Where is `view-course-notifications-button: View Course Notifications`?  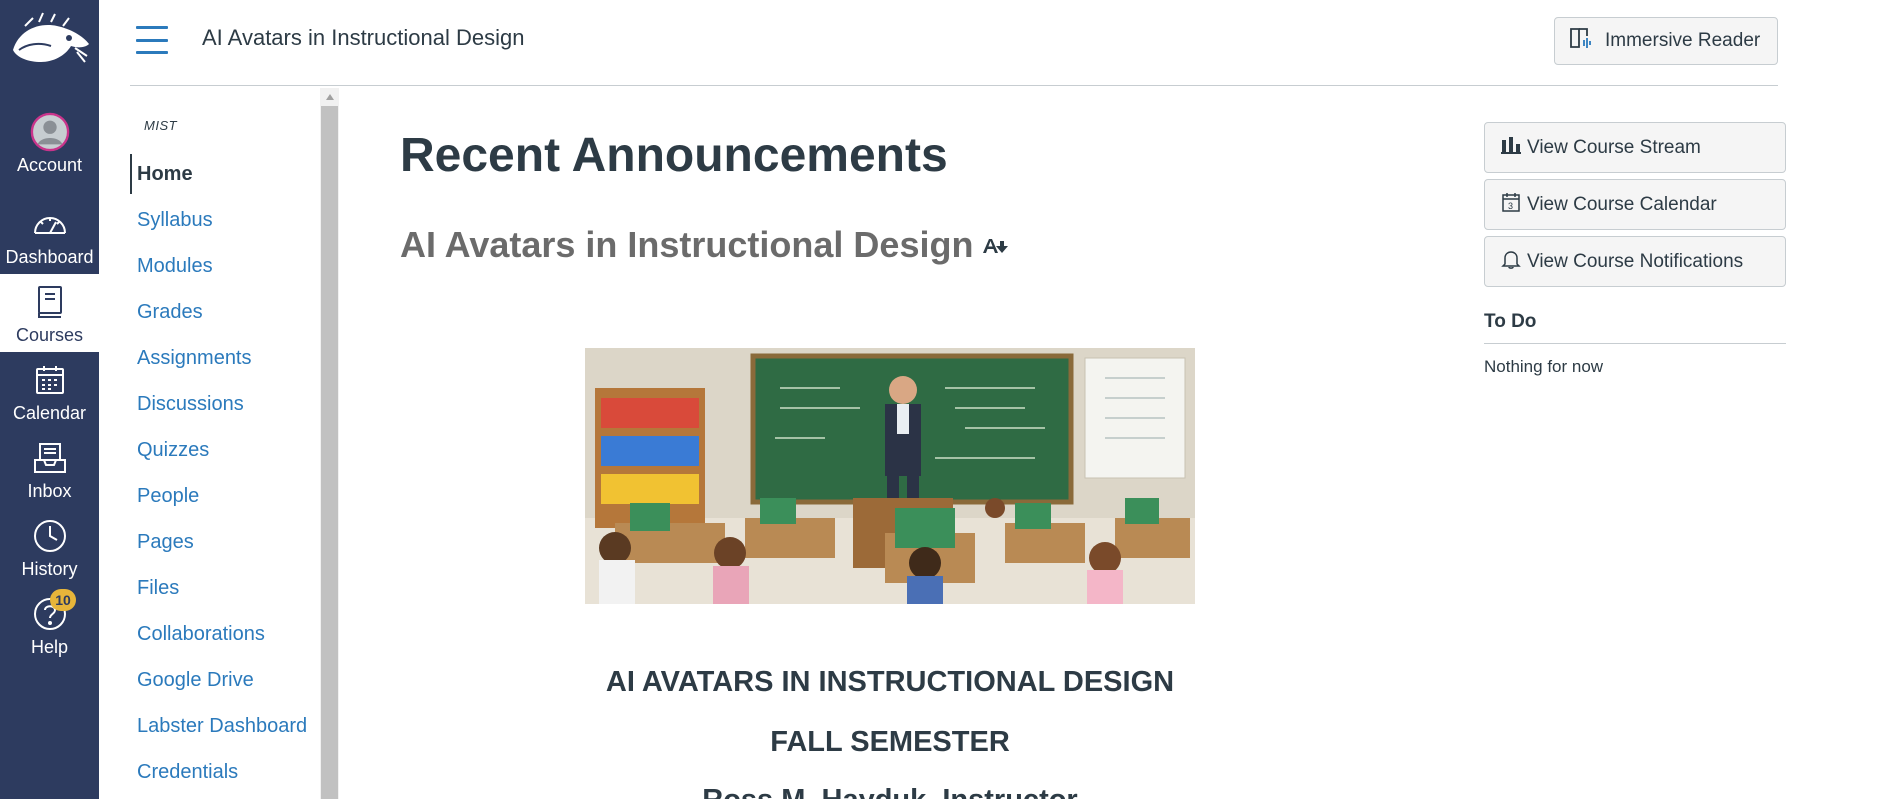 view-course-notifications-button: View Course Notifications is located at coordinates (1635, 261).